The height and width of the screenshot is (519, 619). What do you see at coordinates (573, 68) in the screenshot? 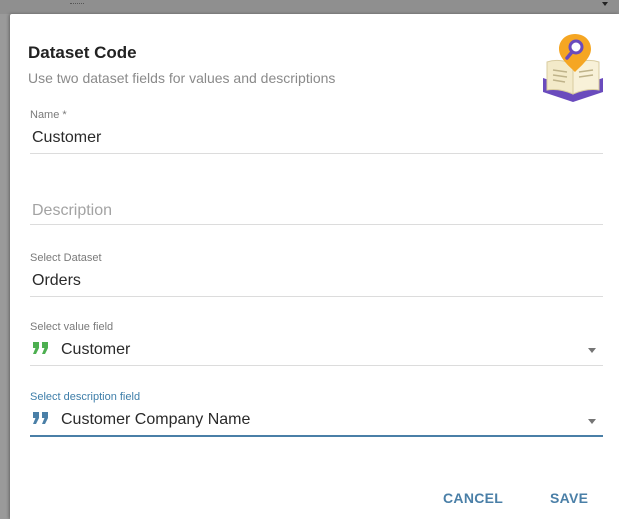
I see `book-search-icon` at bounding box center [573, 68].